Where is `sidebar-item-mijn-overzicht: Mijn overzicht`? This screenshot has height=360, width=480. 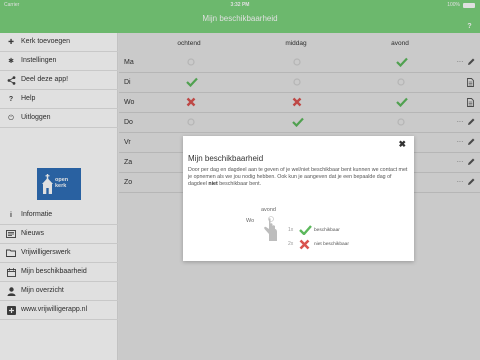 sidebar-item-mijn-overzicht: Mijn overzicht is located at coordinates (59, 291).